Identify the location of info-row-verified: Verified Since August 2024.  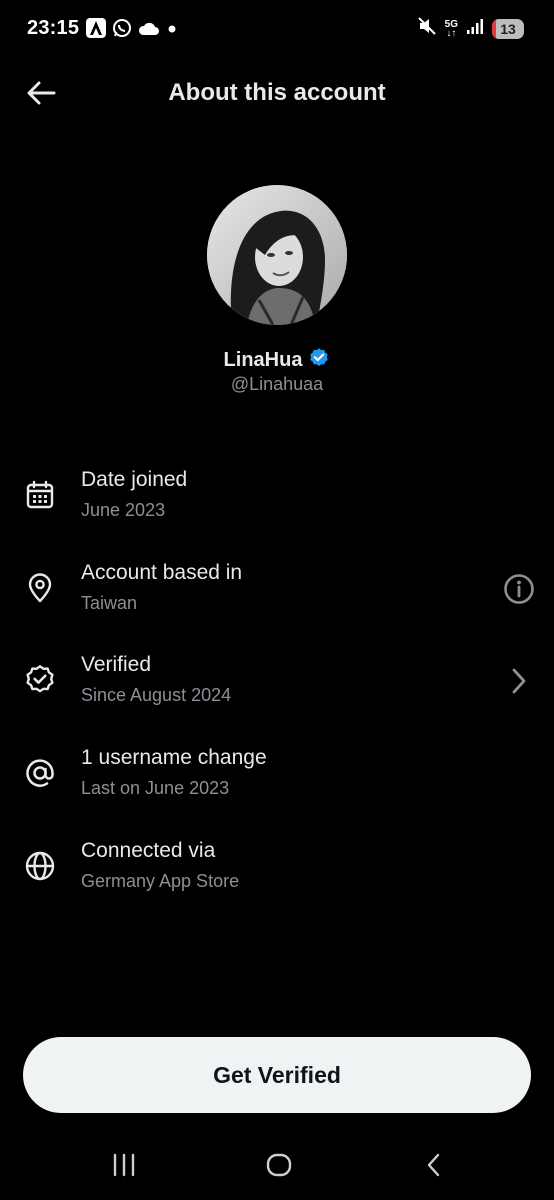
(277, 685).